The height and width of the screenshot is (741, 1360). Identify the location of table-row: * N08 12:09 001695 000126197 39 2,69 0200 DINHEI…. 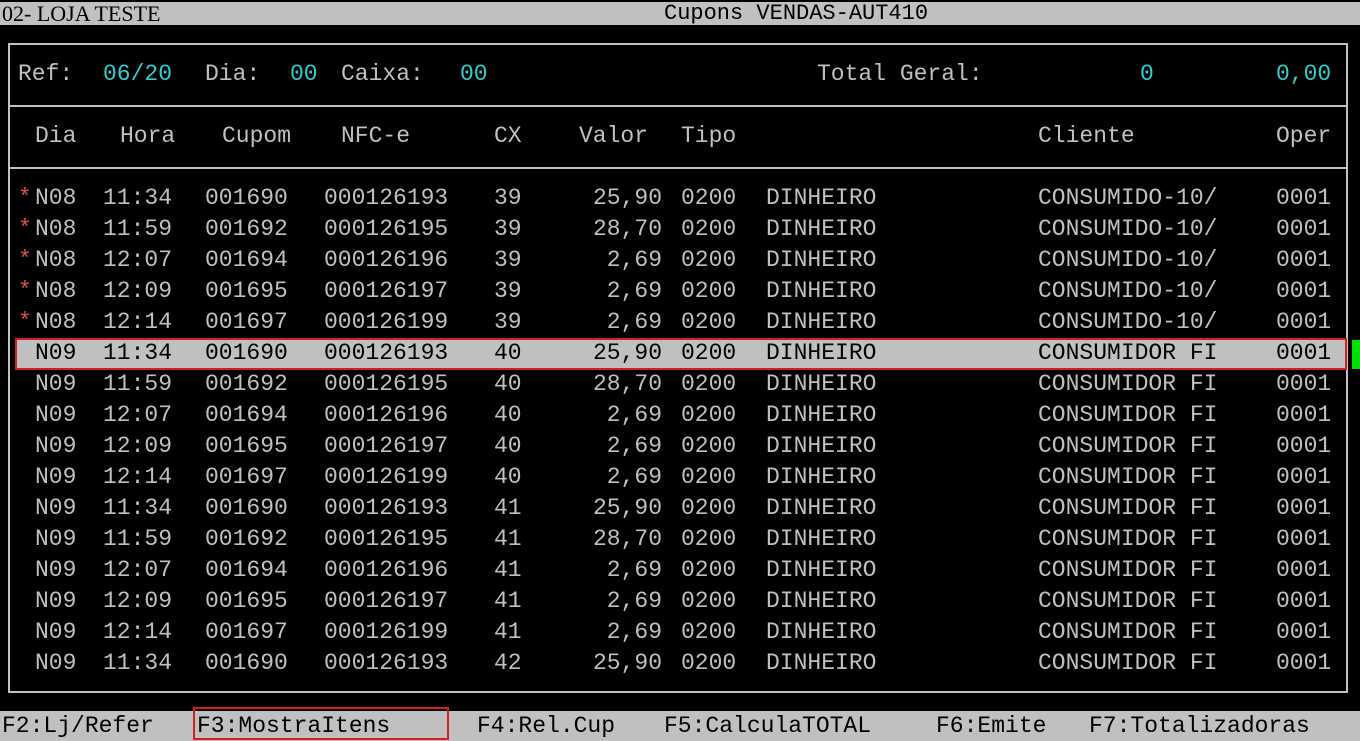
(680, 291).